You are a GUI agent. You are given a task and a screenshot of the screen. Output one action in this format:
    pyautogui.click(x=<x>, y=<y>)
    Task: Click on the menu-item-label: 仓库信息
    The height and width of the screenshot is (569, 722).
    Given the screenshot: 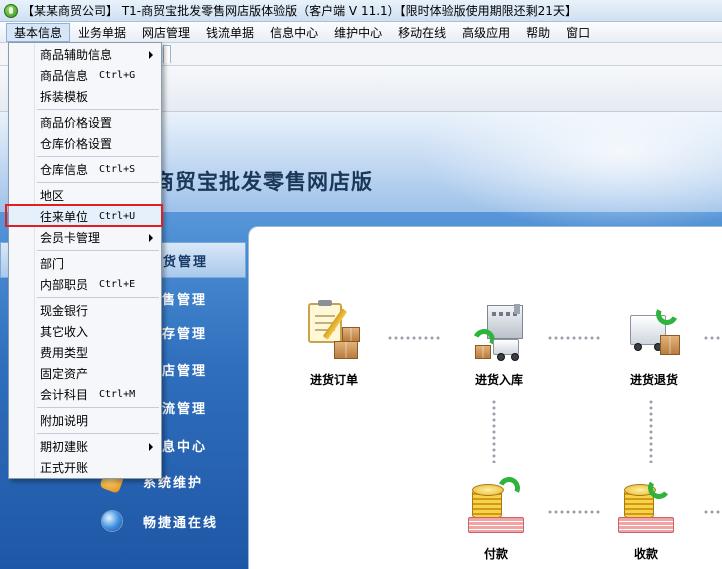 What is the action you would take?
    pyautogui.click(x=64, y=170)
    